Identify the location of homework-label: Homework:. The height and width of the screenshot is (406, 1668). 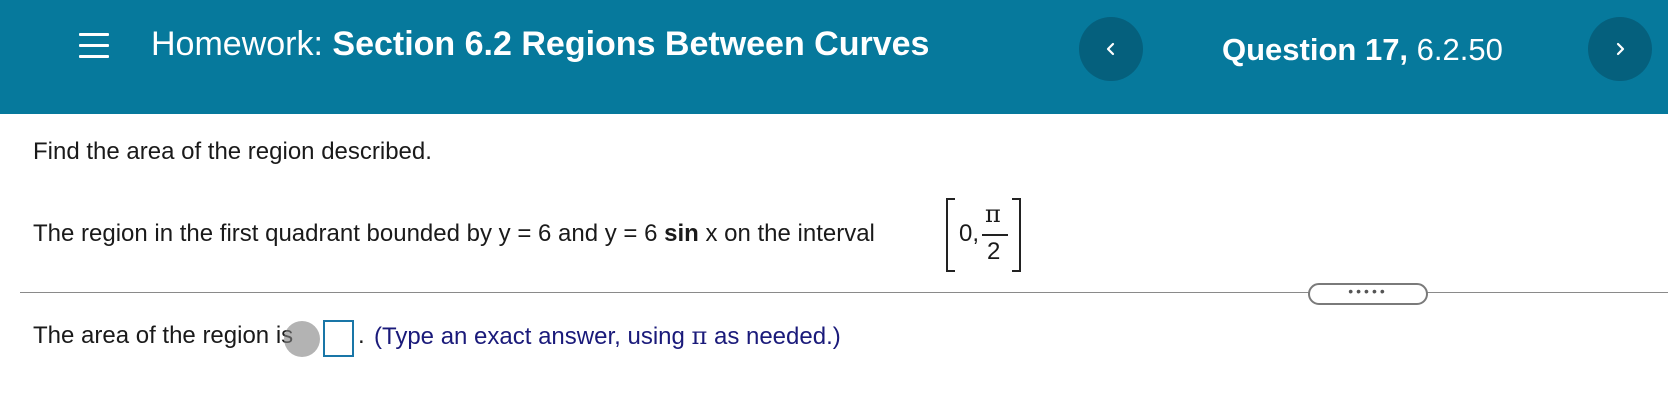
(237, 44).